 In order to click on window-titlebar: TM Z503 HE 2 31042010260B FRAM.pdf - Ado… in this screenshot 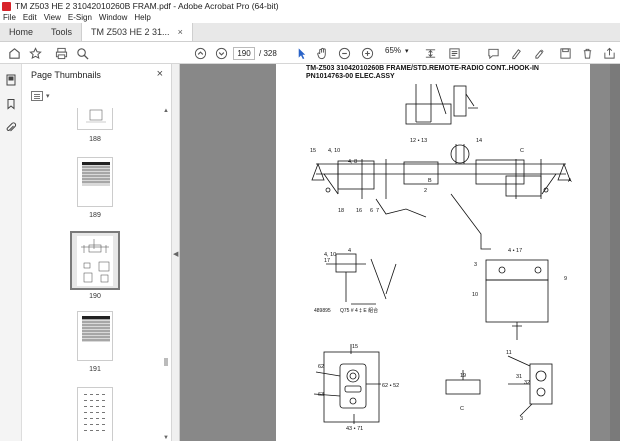, I will do `click(310, 6)`.